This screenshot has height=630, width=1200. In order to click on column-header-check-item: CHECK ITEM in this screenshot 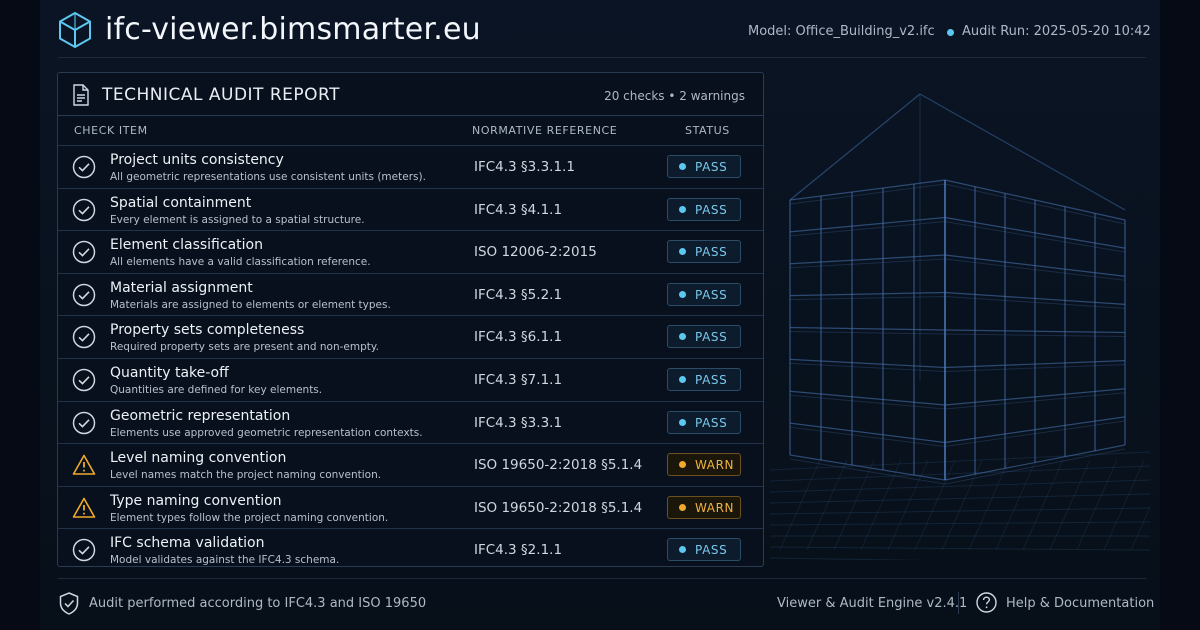, I will do `click(111, 130)`.